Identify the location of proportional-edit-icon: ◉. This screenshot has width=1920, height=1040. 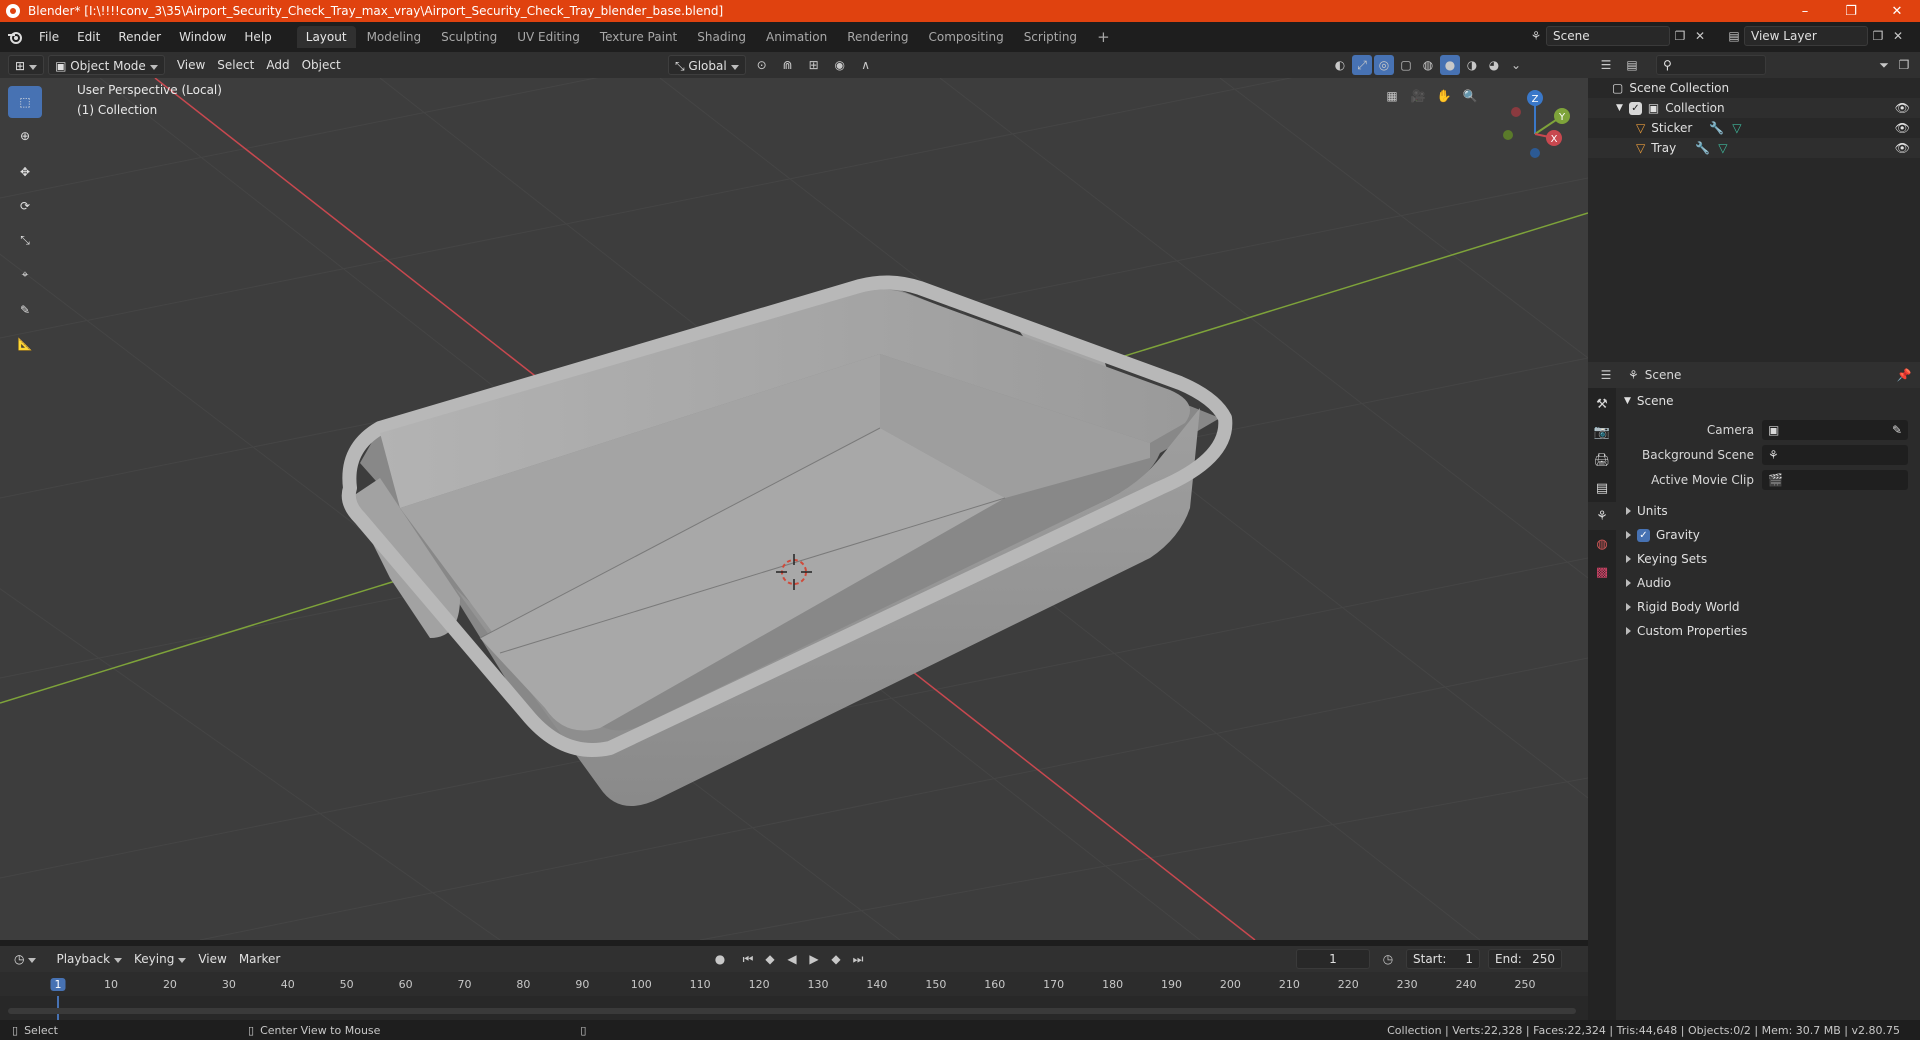
(840, 65).